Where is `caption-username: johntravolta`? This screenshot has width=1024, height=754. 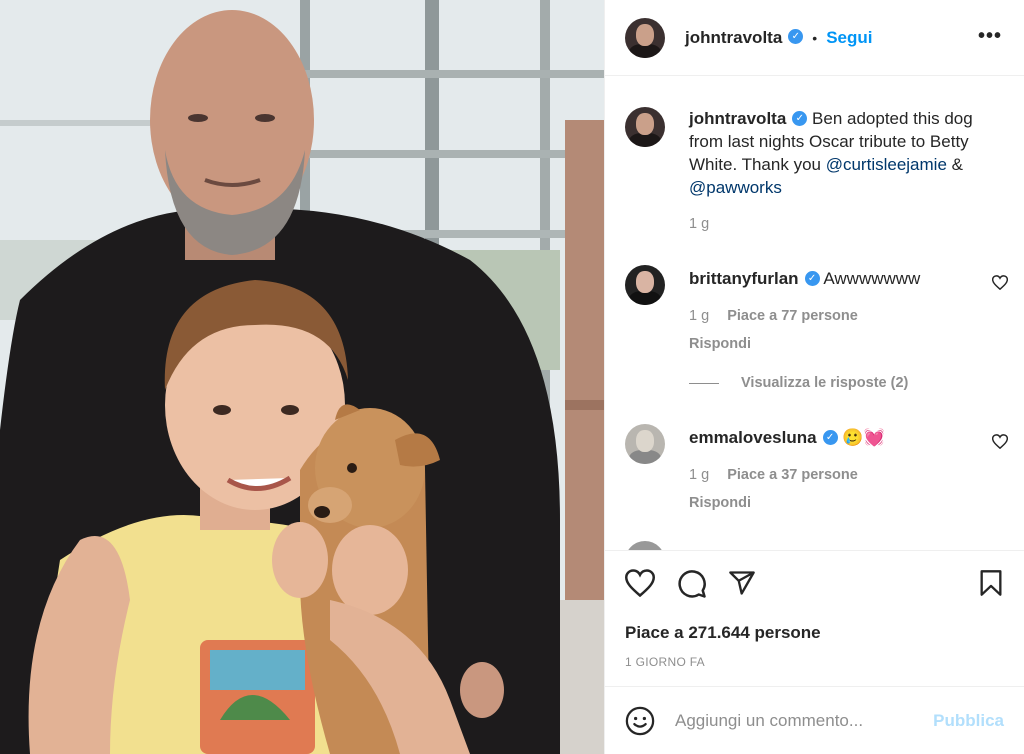 caption-username: johntravolta is located at coordinates (737, 118).